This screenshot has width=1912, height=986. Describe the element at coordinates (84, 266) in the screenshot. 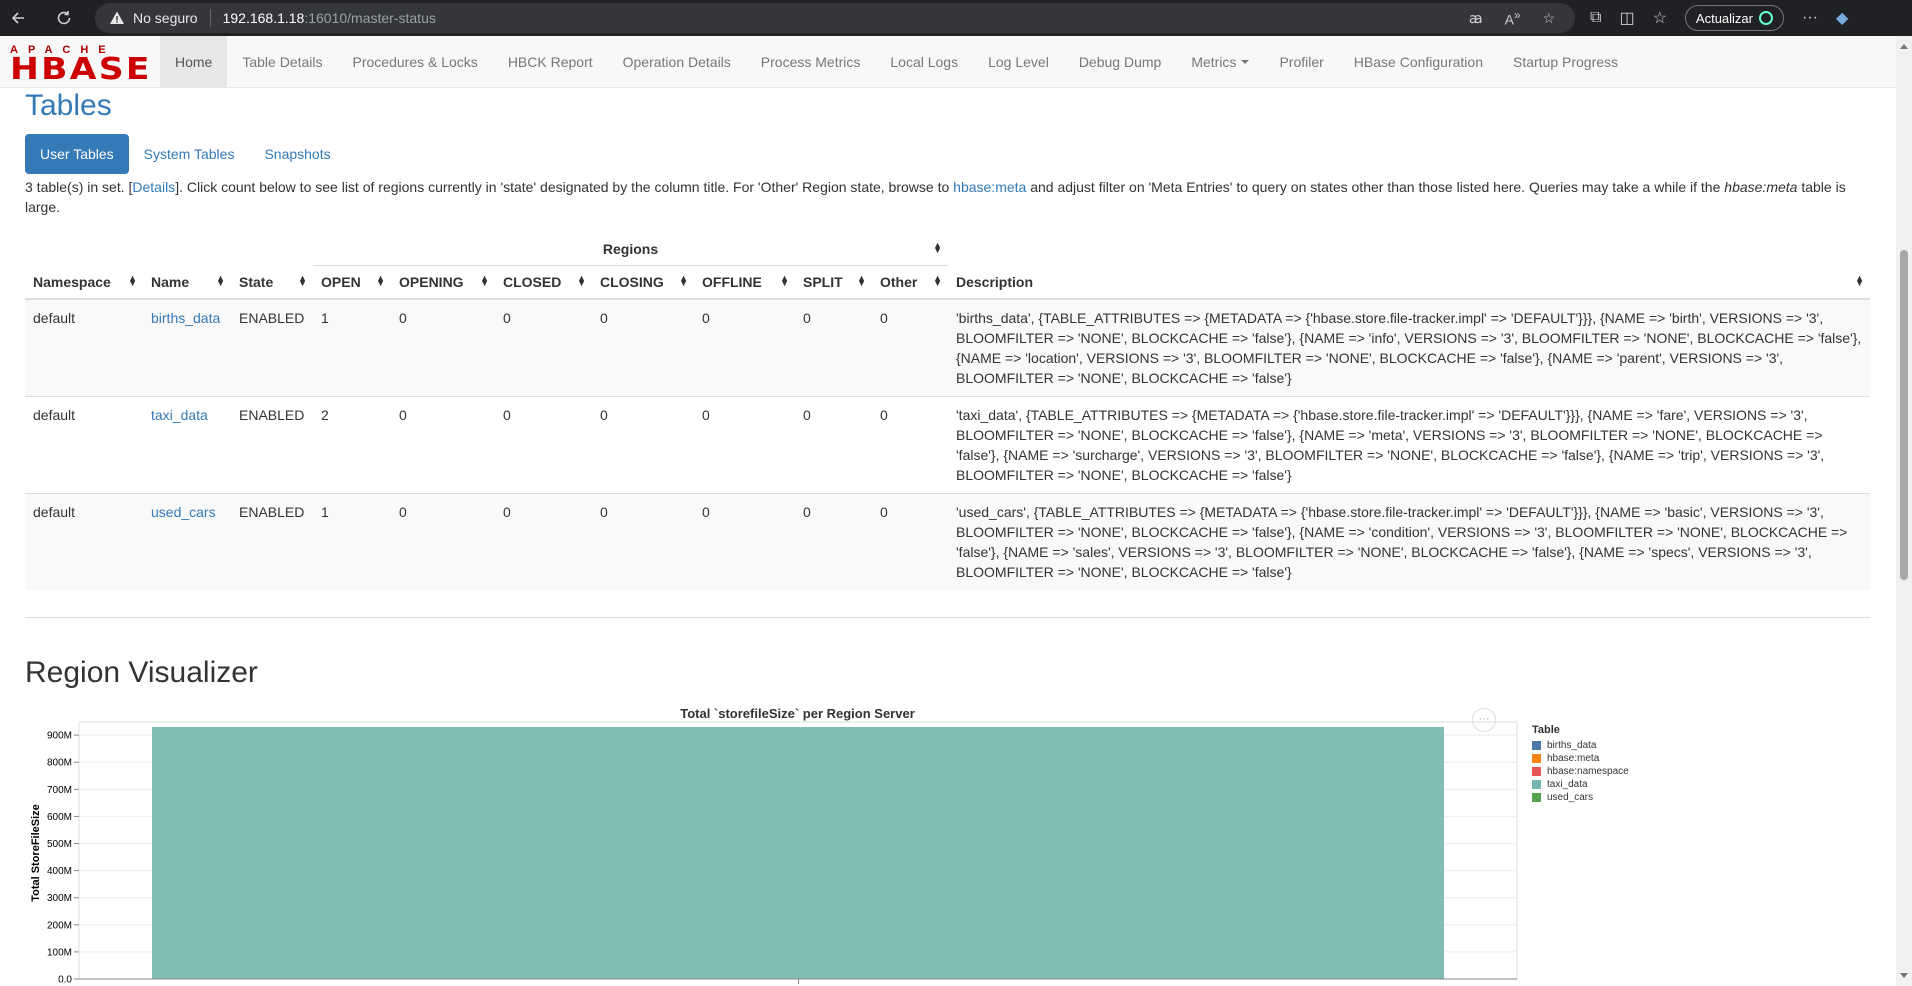

I see `col-namespace: Namespace ▲ ▼` at that location.